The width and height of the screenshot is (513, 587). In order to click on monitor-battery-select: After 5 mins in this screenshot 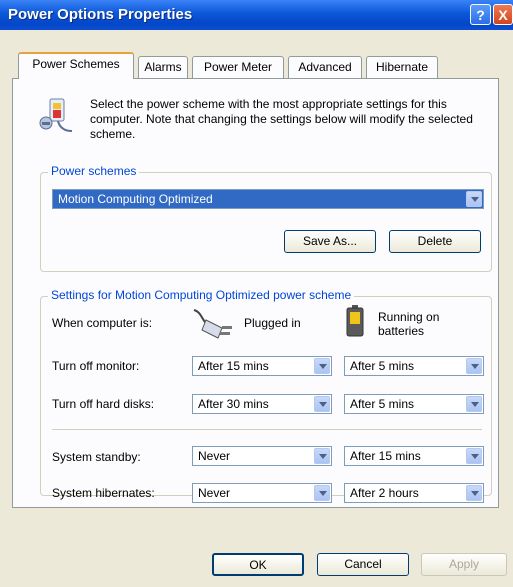, I will do `click(414, 366)`.